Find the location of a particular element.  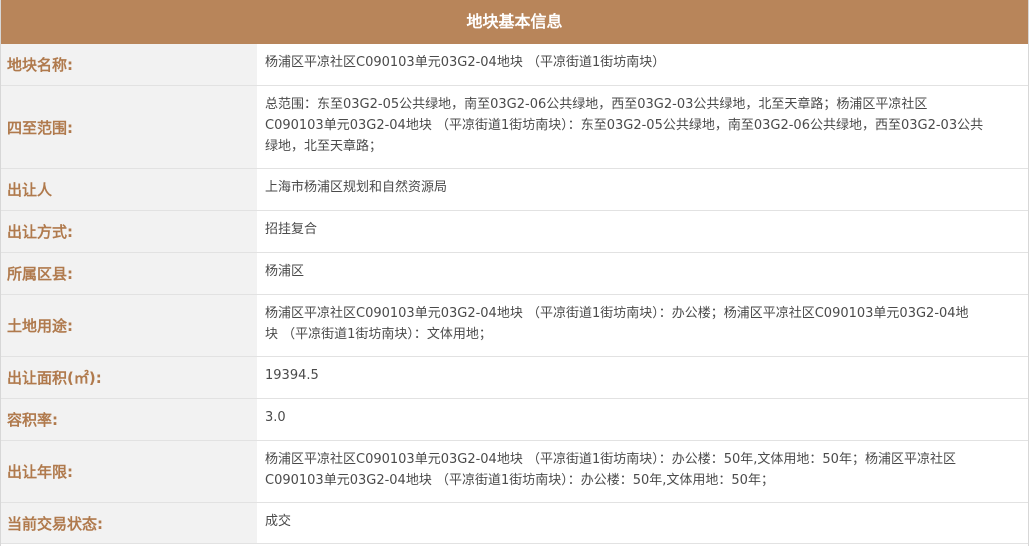

district-value: 杨浦区 is located at coordinates (642, 273).